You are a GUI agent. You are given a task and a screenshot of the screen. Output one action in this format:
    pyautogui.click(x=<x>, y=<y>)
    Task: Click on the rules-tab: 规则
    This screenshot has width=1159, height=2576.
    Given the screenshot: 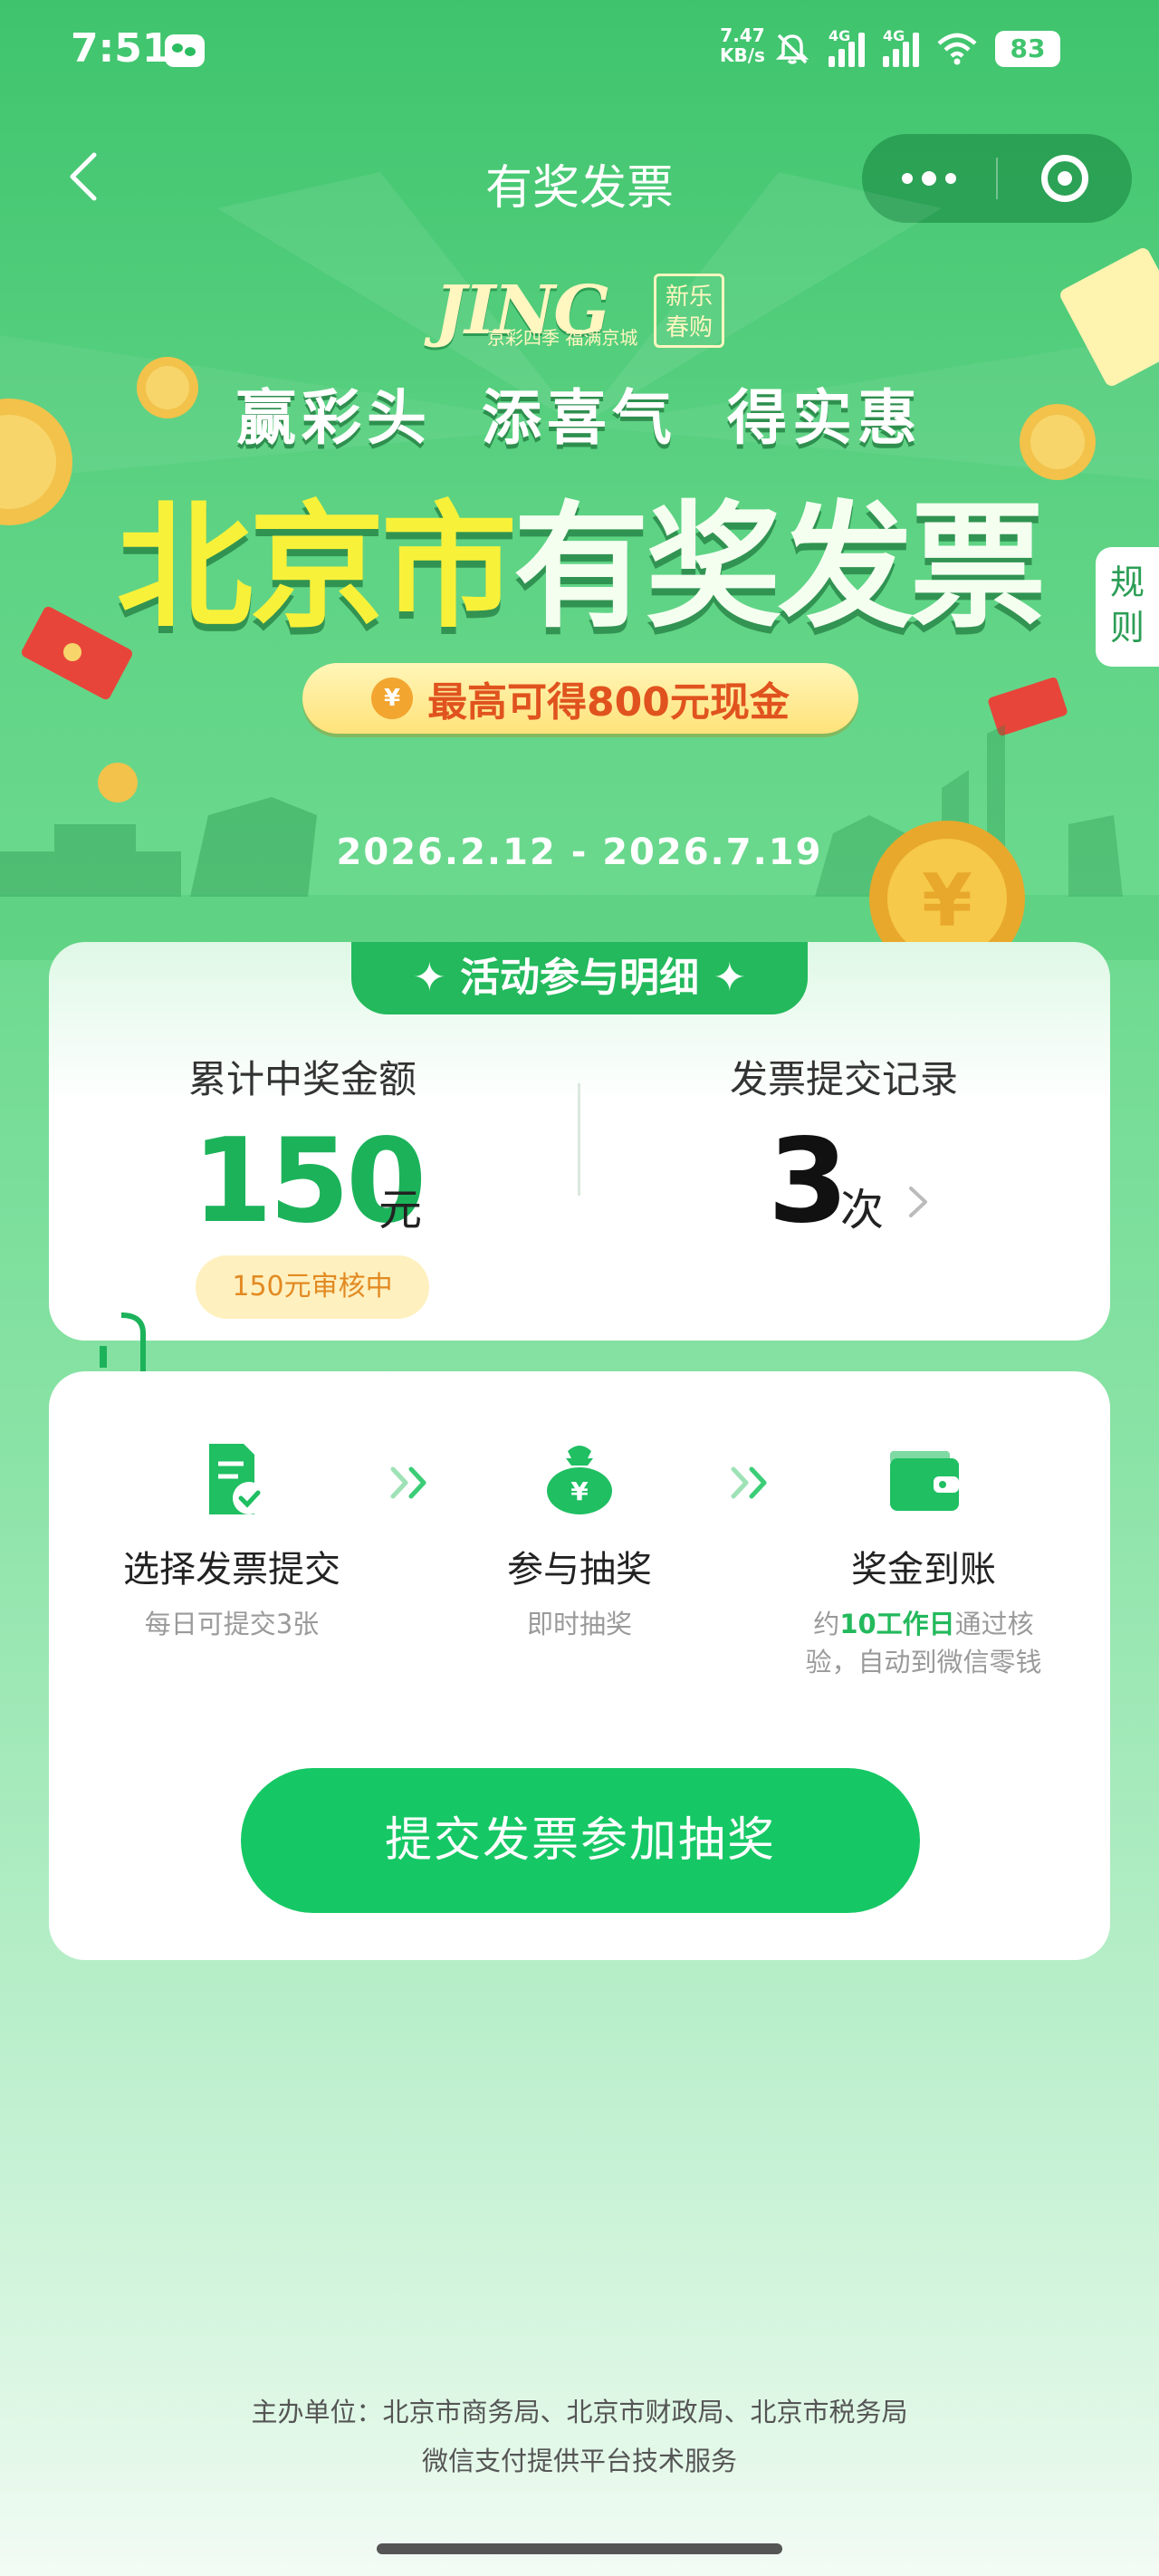 What is the action you would take?
    pyautogui.click(x=1128, y=607)
    